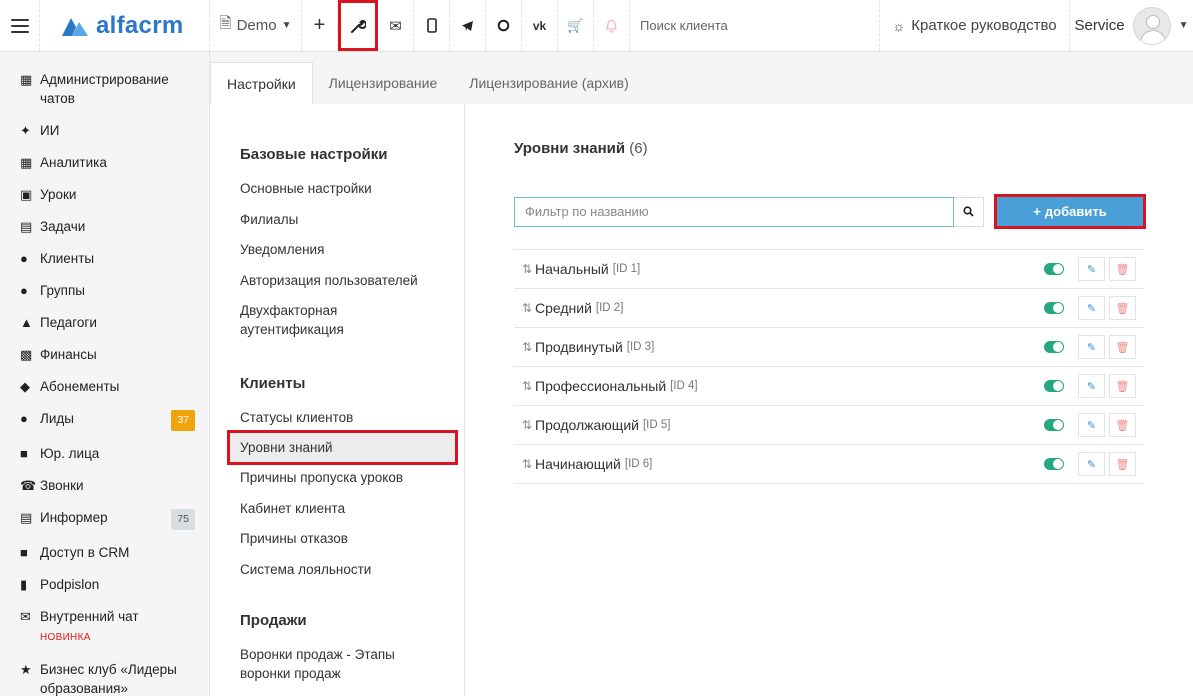 This screenshot has width=1193, height=696. I want to click on row-actions: ✎ 🗑, so click(1094, 347).